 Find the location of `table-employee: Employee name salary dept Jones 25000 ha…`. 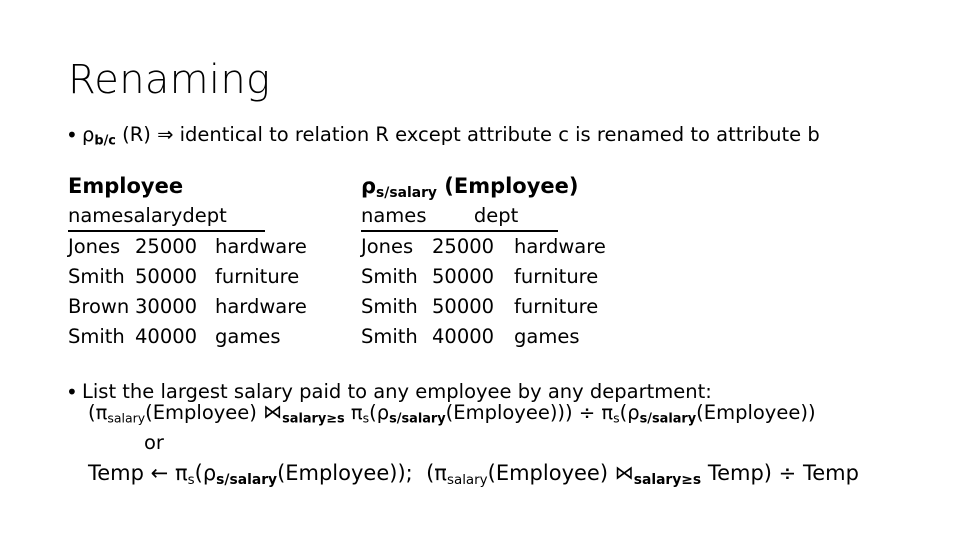

table-employee: Employee name salary dept Jones 25000 ha… is located at coordinates (201, 262).